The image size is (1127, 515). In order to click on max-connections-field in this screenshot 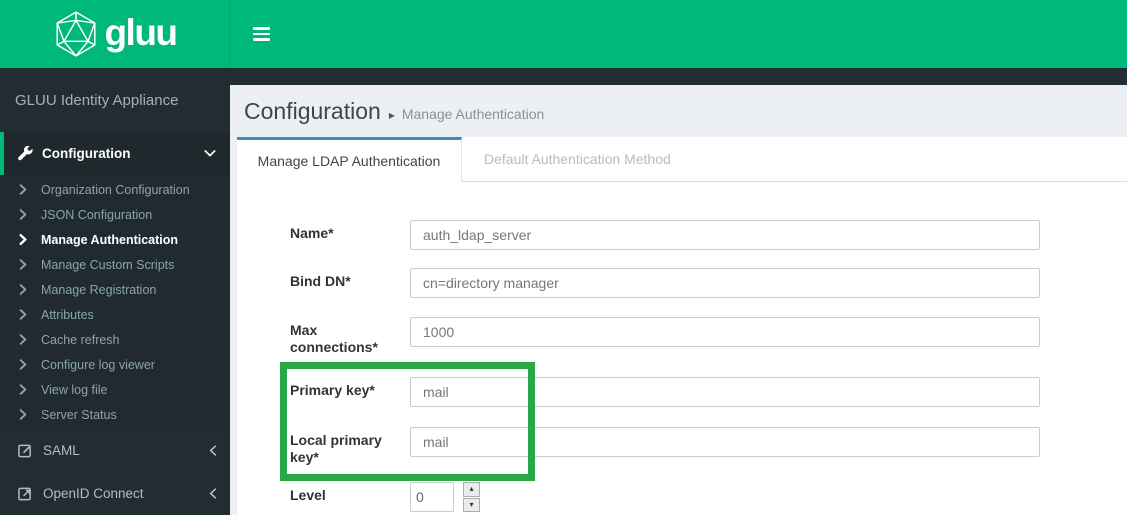, I will do `click(725, 332)`.